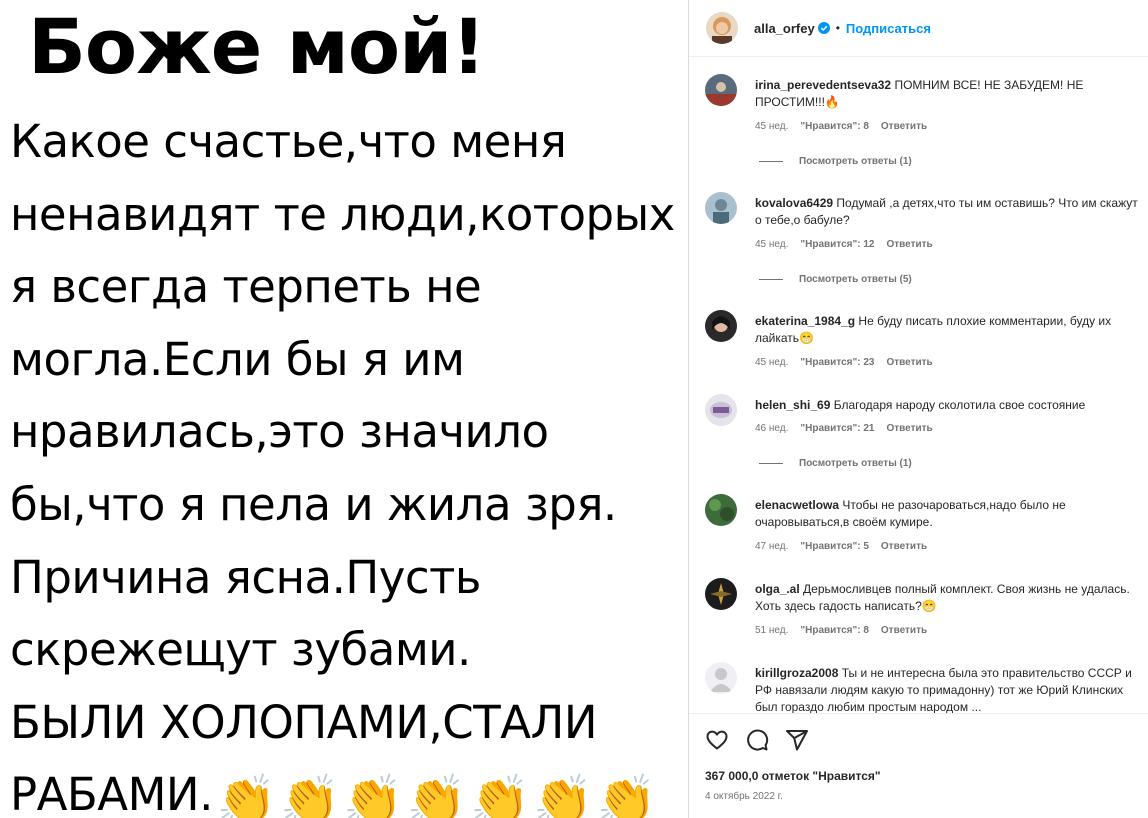 The image size is (1148, 818). I want to click on post-last-line: РАБАМИ.👏👏👏👏👏👏👏, so click(349, 788).